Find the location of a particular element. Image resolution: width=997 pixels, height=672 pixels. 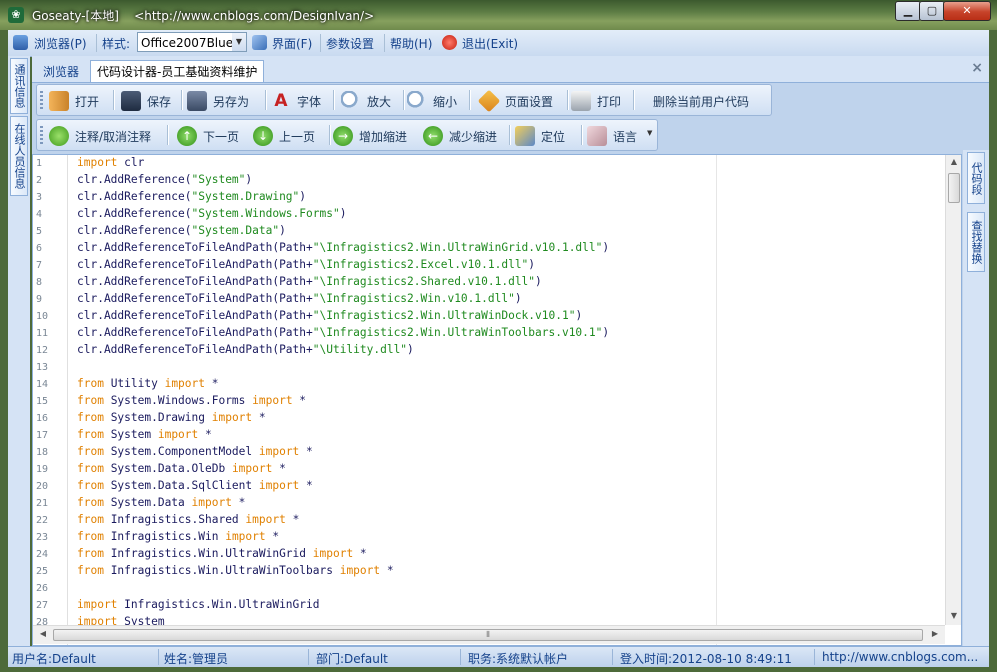

line-number: 9 is located at coordinates (39, 299).